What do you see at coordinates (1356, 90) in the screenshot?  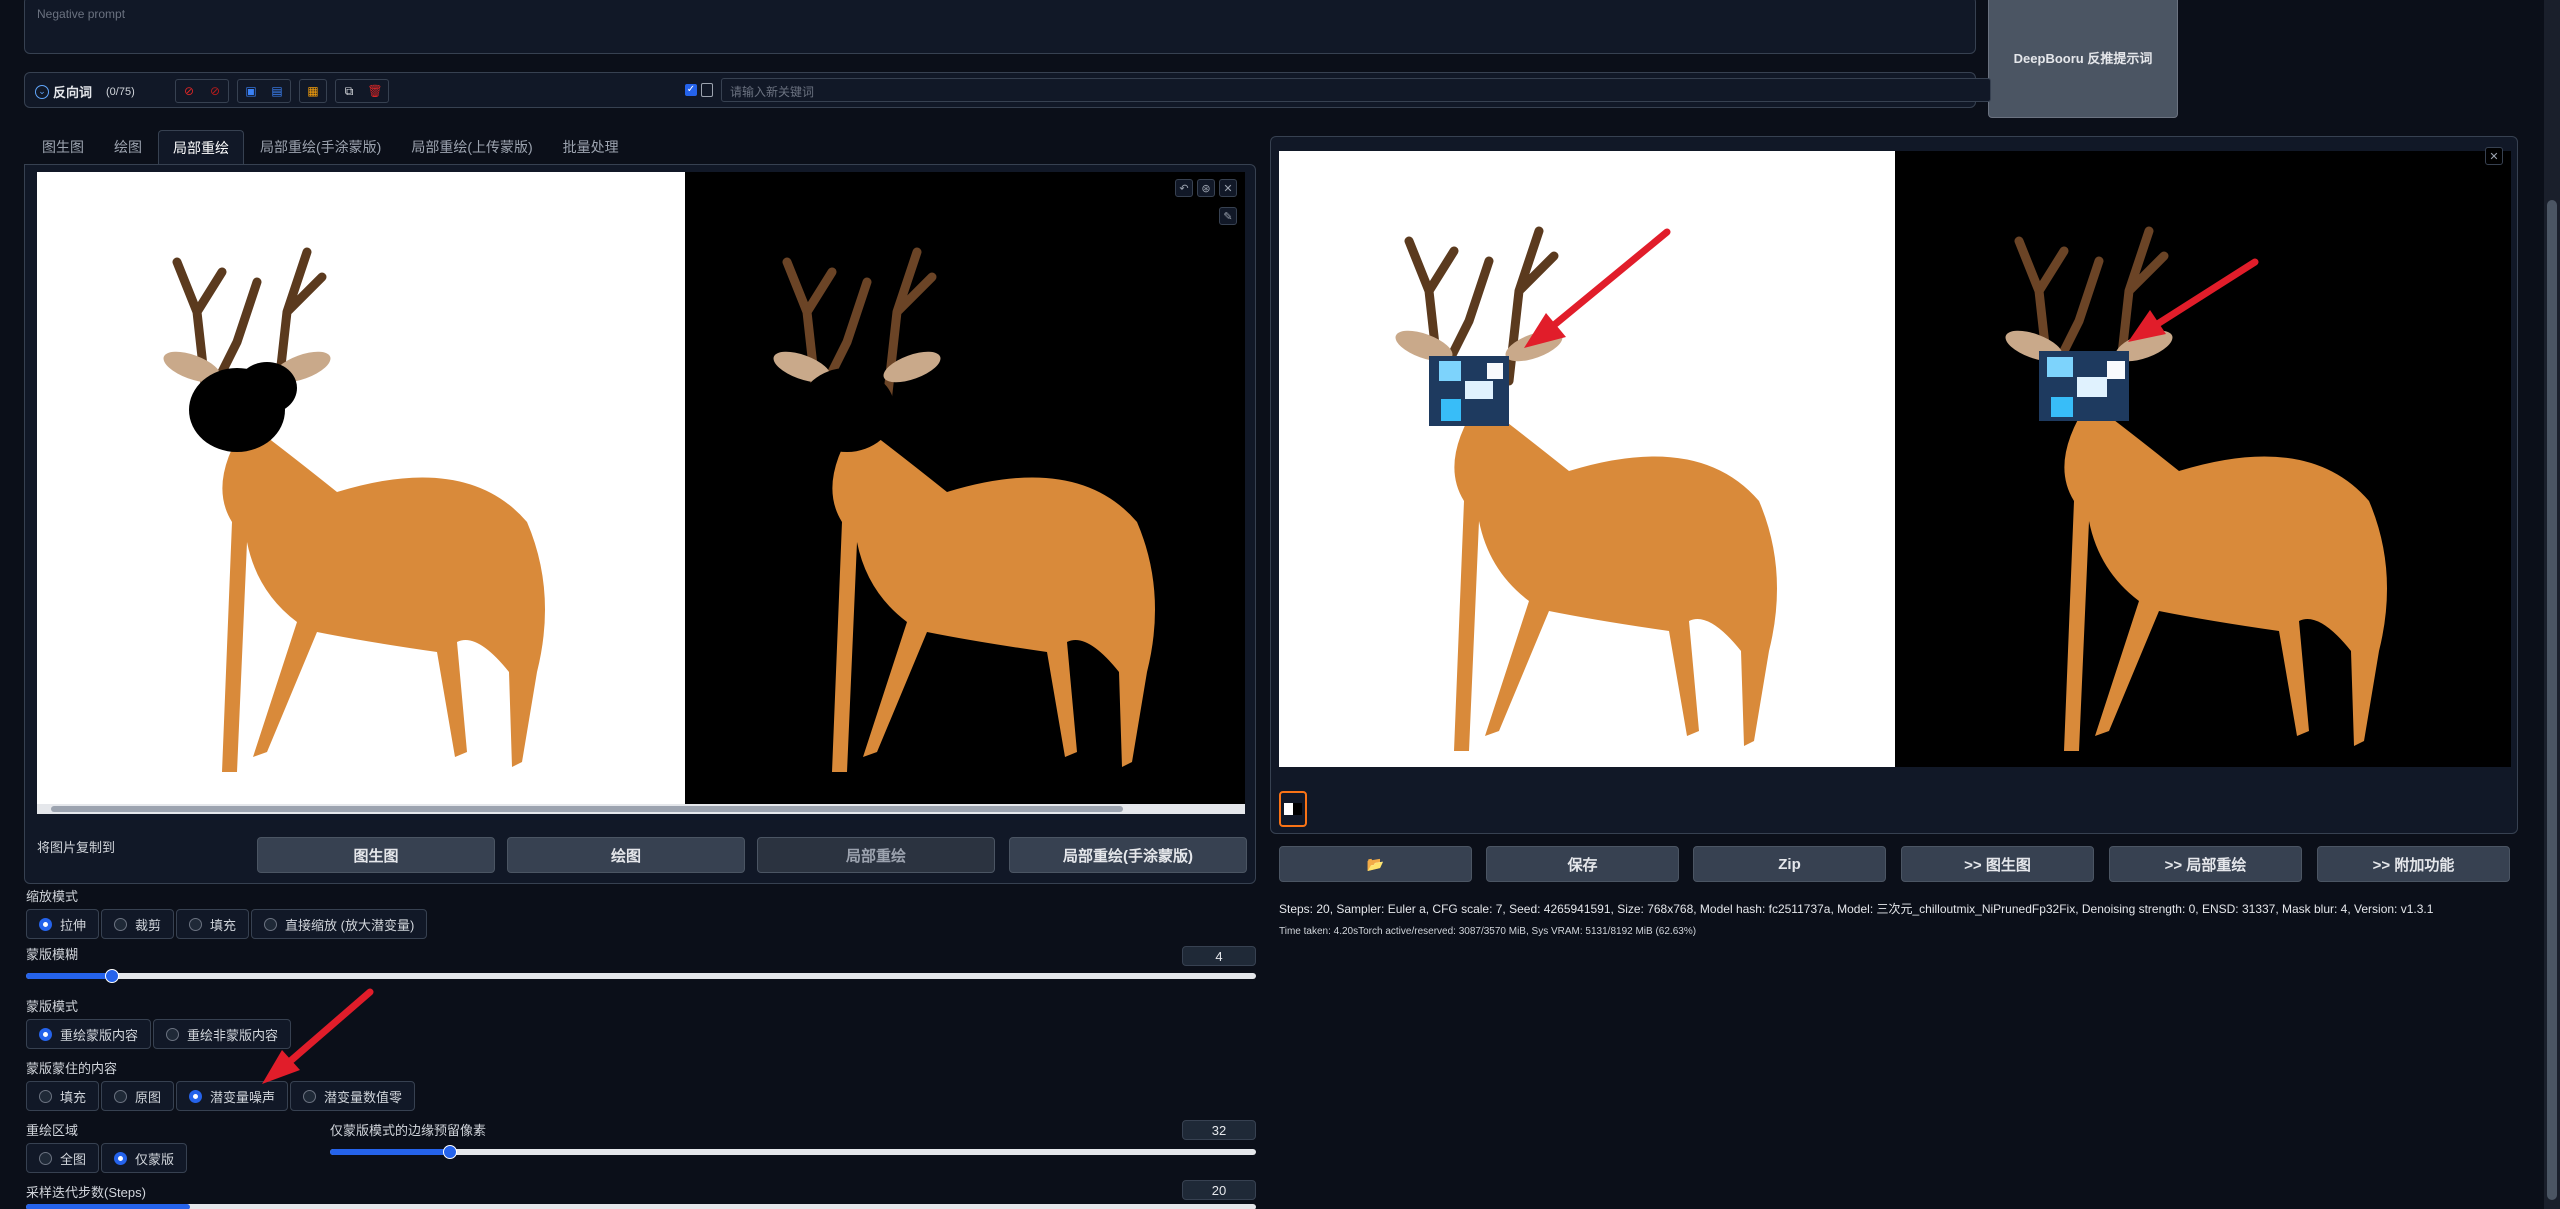 I see `keyword-input: 请输入新关键词` at bounding box center [1356, 90].